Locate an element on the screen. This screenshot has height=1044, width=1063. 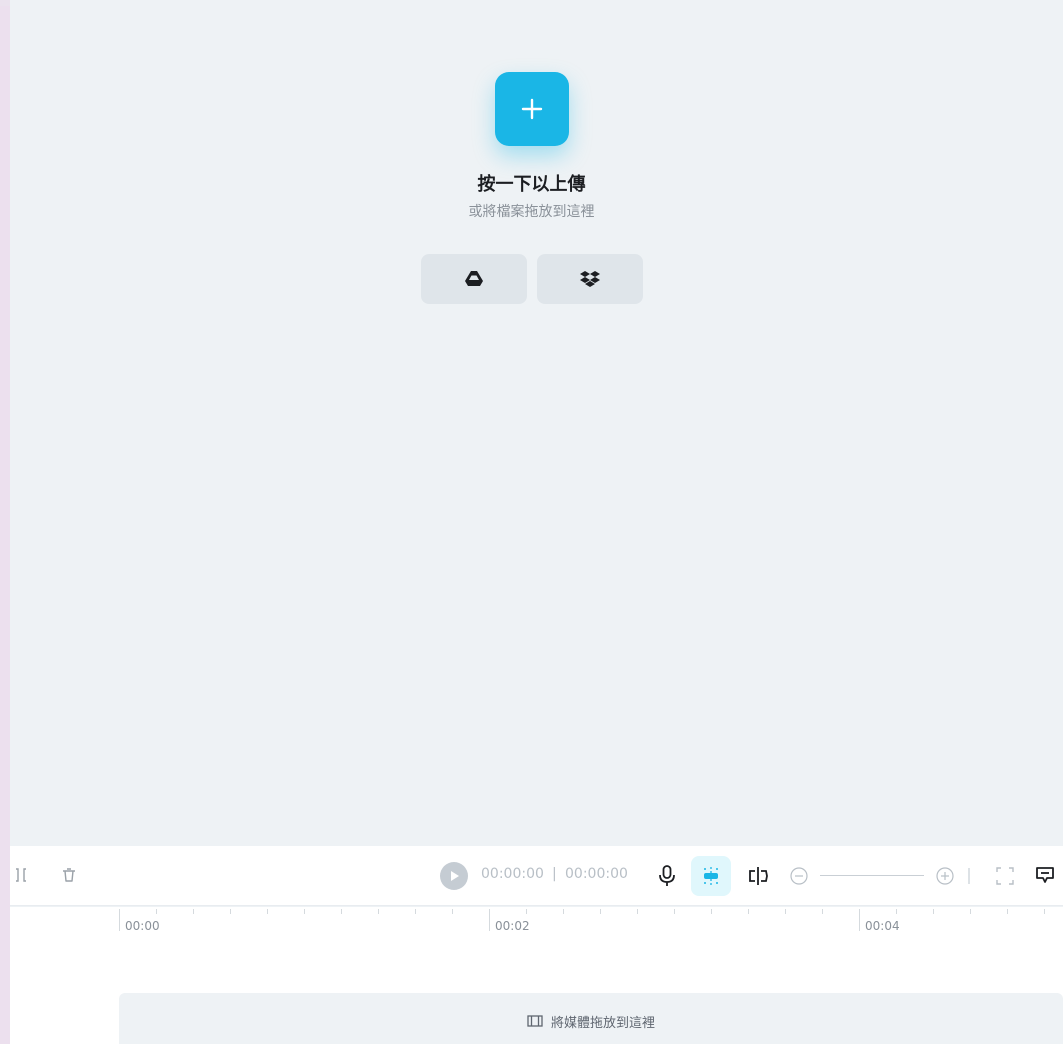
google-drive-button is located at coordinates (474, 279).